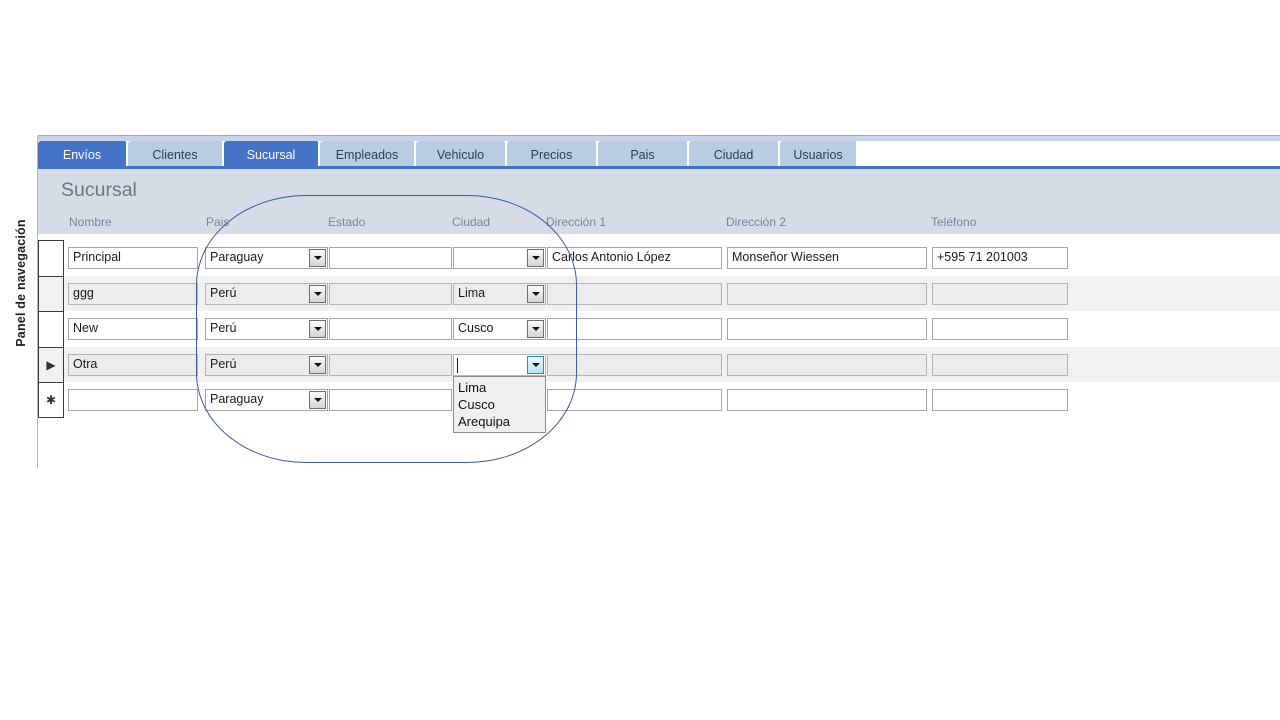 Image resolution: width=1280 pixels, height=720 pixels. Describe the element at coordinates (953, 222) in the screenshot. I see `column-header-tel-fono: Teléfono` at that location.